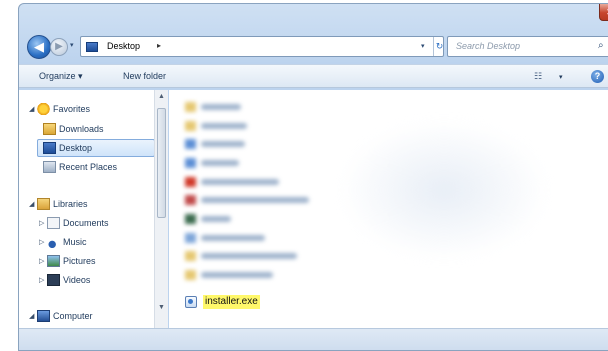  What do you see at coordinates (262, 46) in the screenshot?
I see `address-bar: Desktop ▸ ▾ ↻` at bounding box center [262, 46].